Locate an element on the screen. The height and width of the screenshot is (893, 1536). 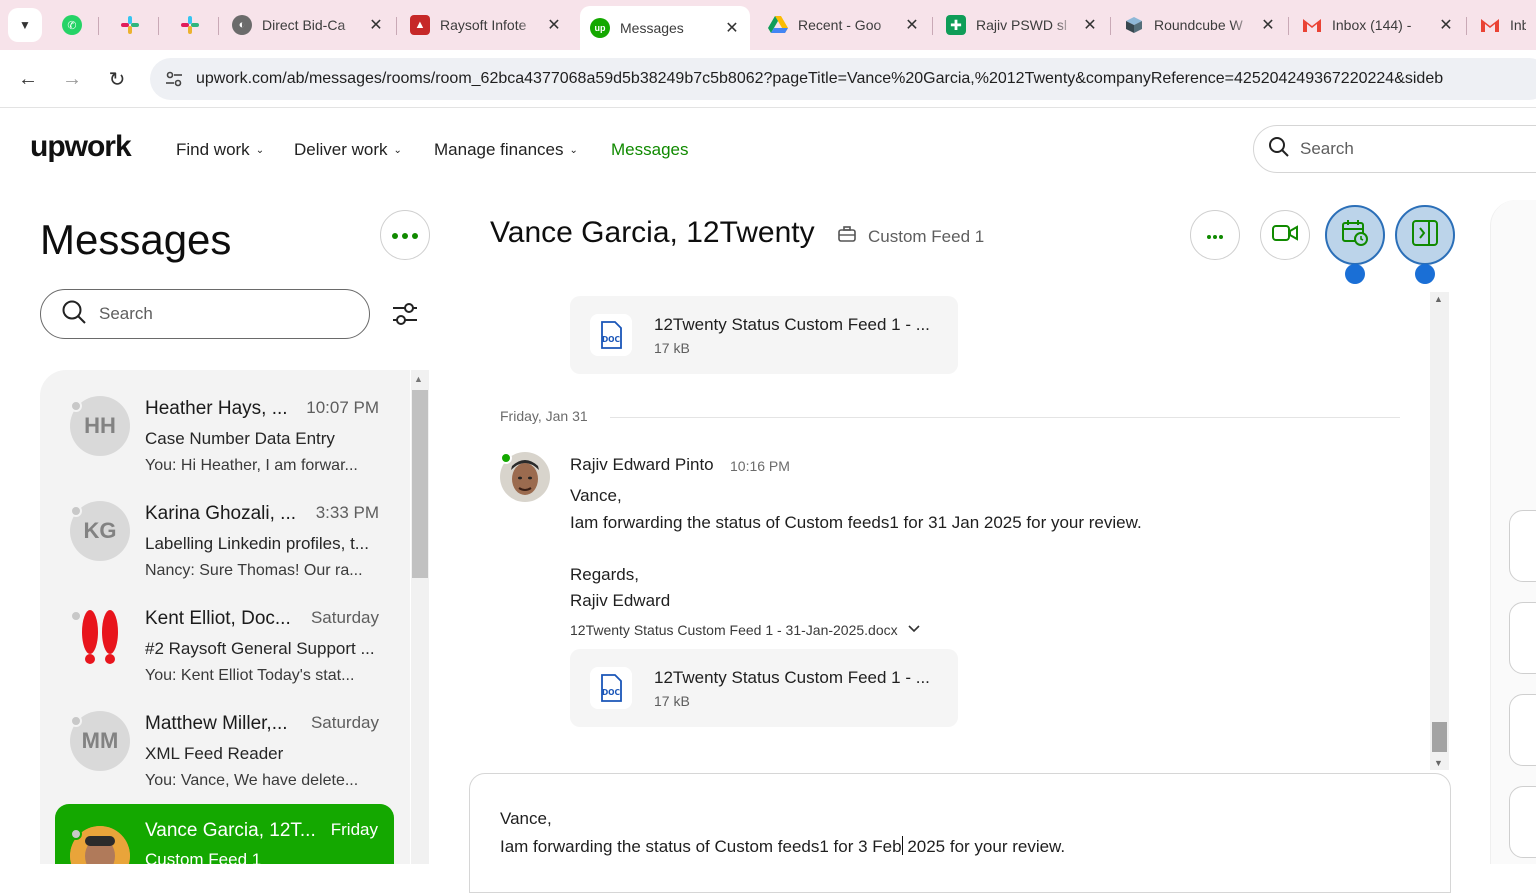
nav-find-work: Find work ⌄ is located at coordinates (220, 150).